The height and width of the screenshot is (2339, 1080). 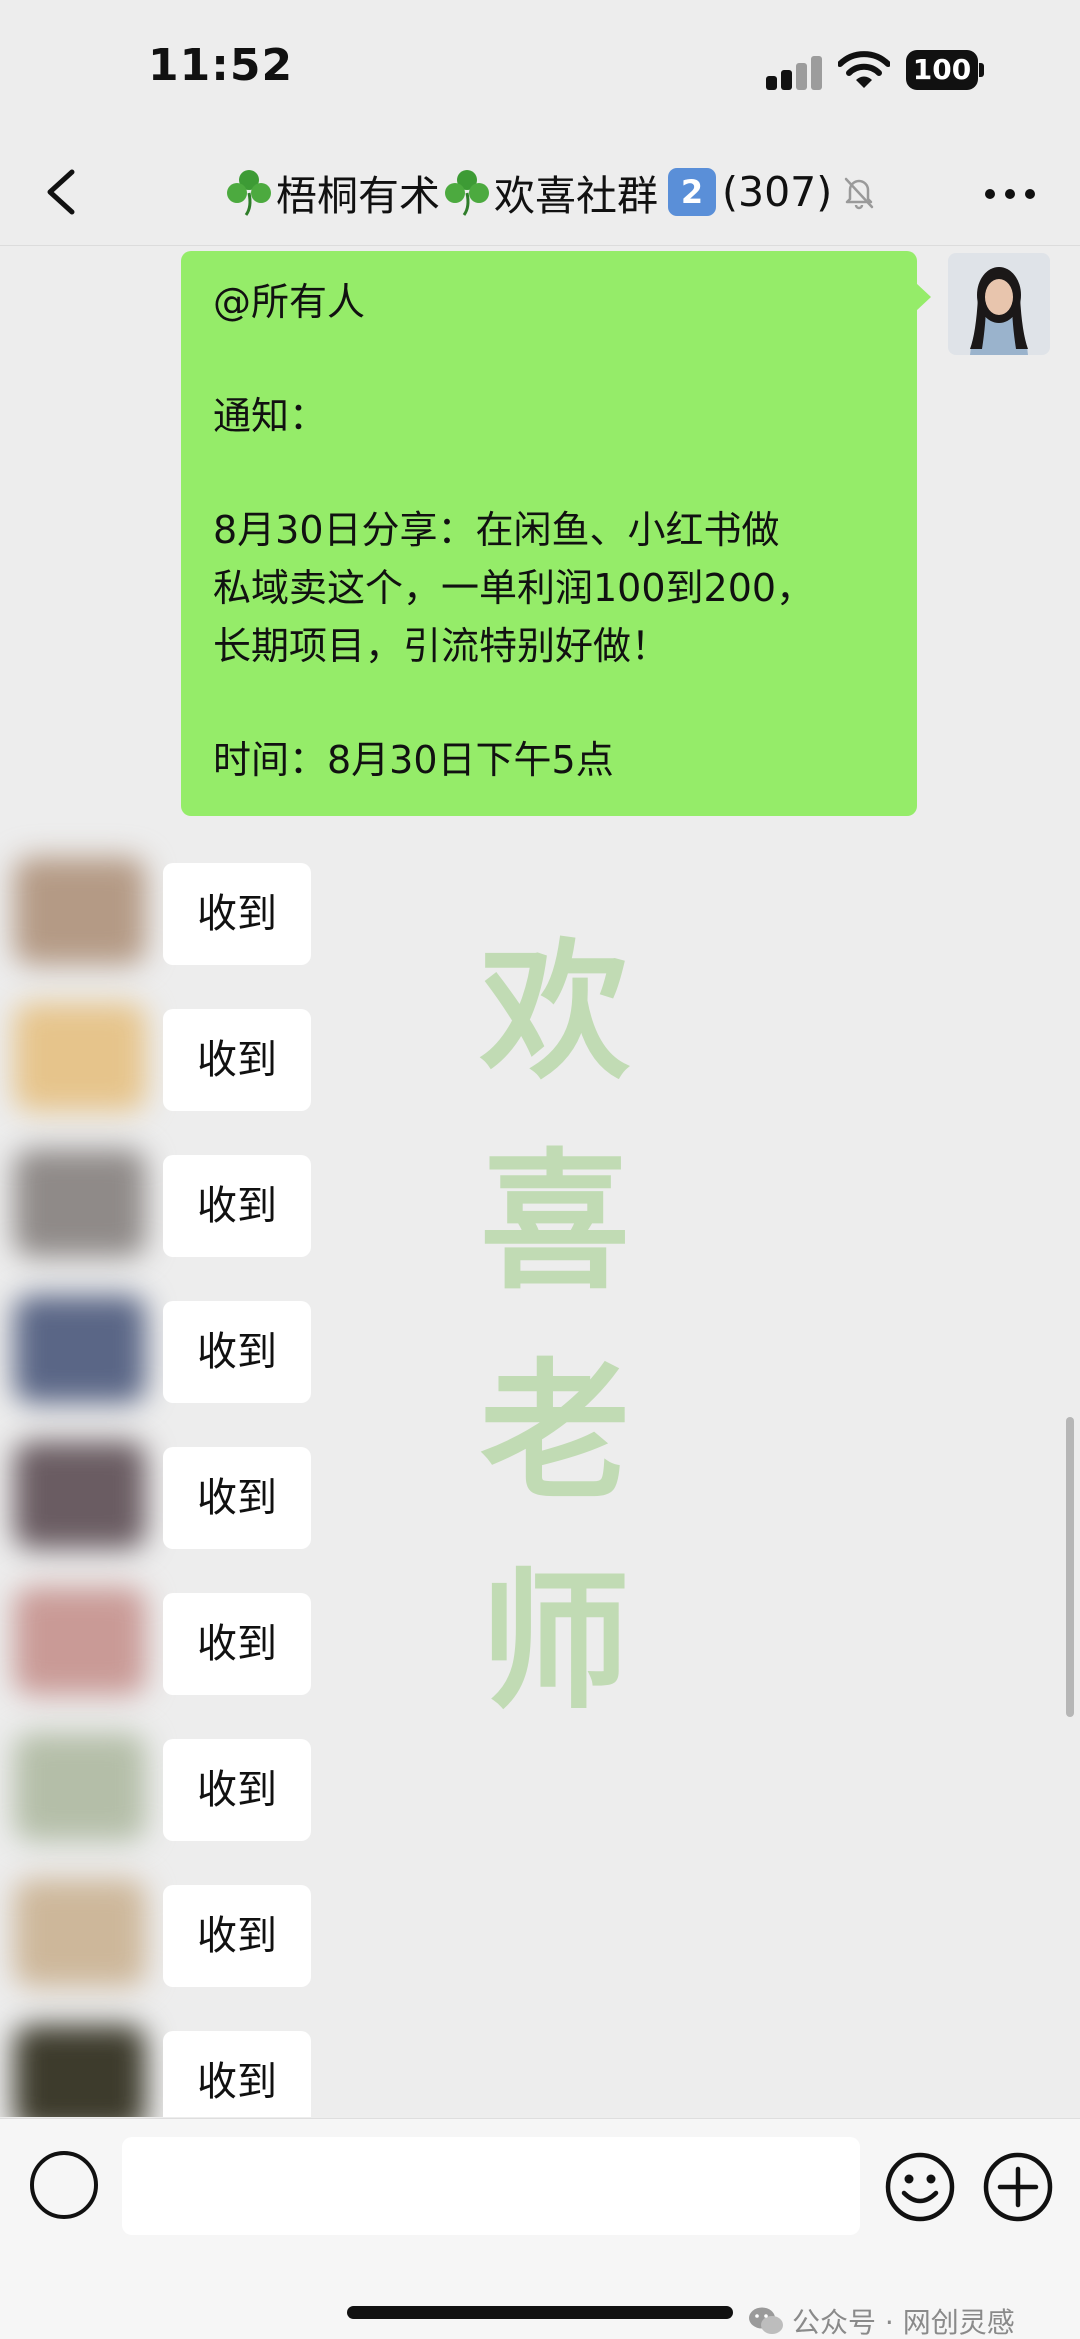 I want to click on back-arrow-icon, so click(x=62, y=192).